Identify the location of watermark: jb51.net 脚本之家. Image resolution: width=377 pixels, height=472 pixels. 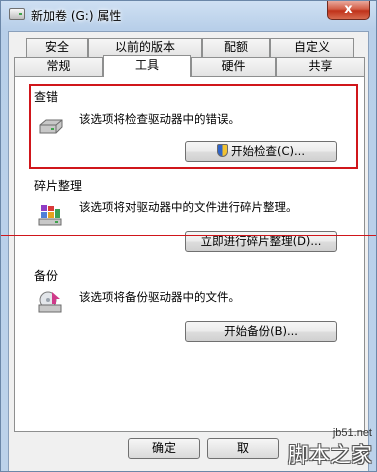
(314, 447).